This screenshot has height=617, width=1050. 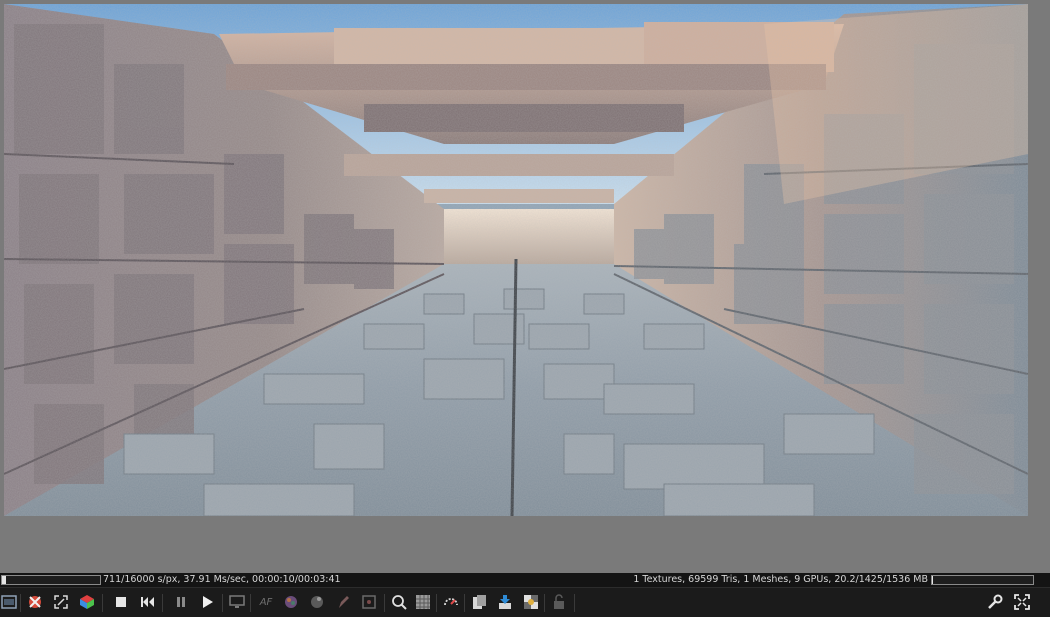 What do you see at coordinates (505, 602) in the screenshot?
I see `export-icon` at bounding box center [505, 602].